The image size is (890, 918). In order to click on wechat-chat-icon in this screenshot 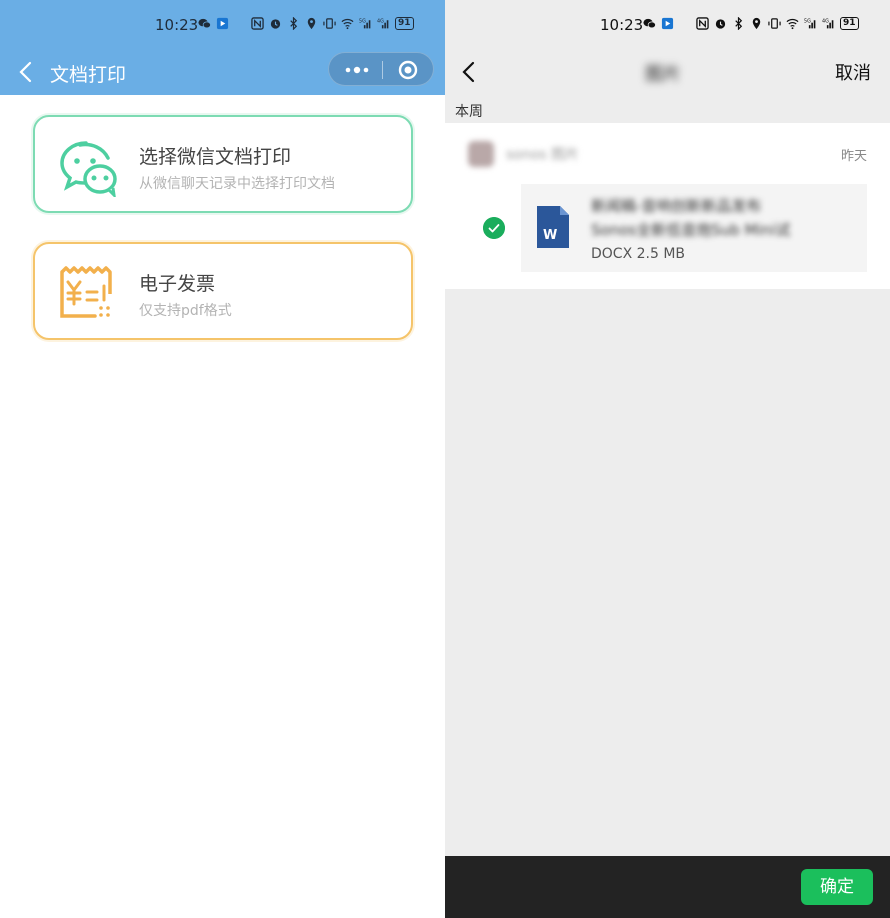, I will do `click(88, 169)`.